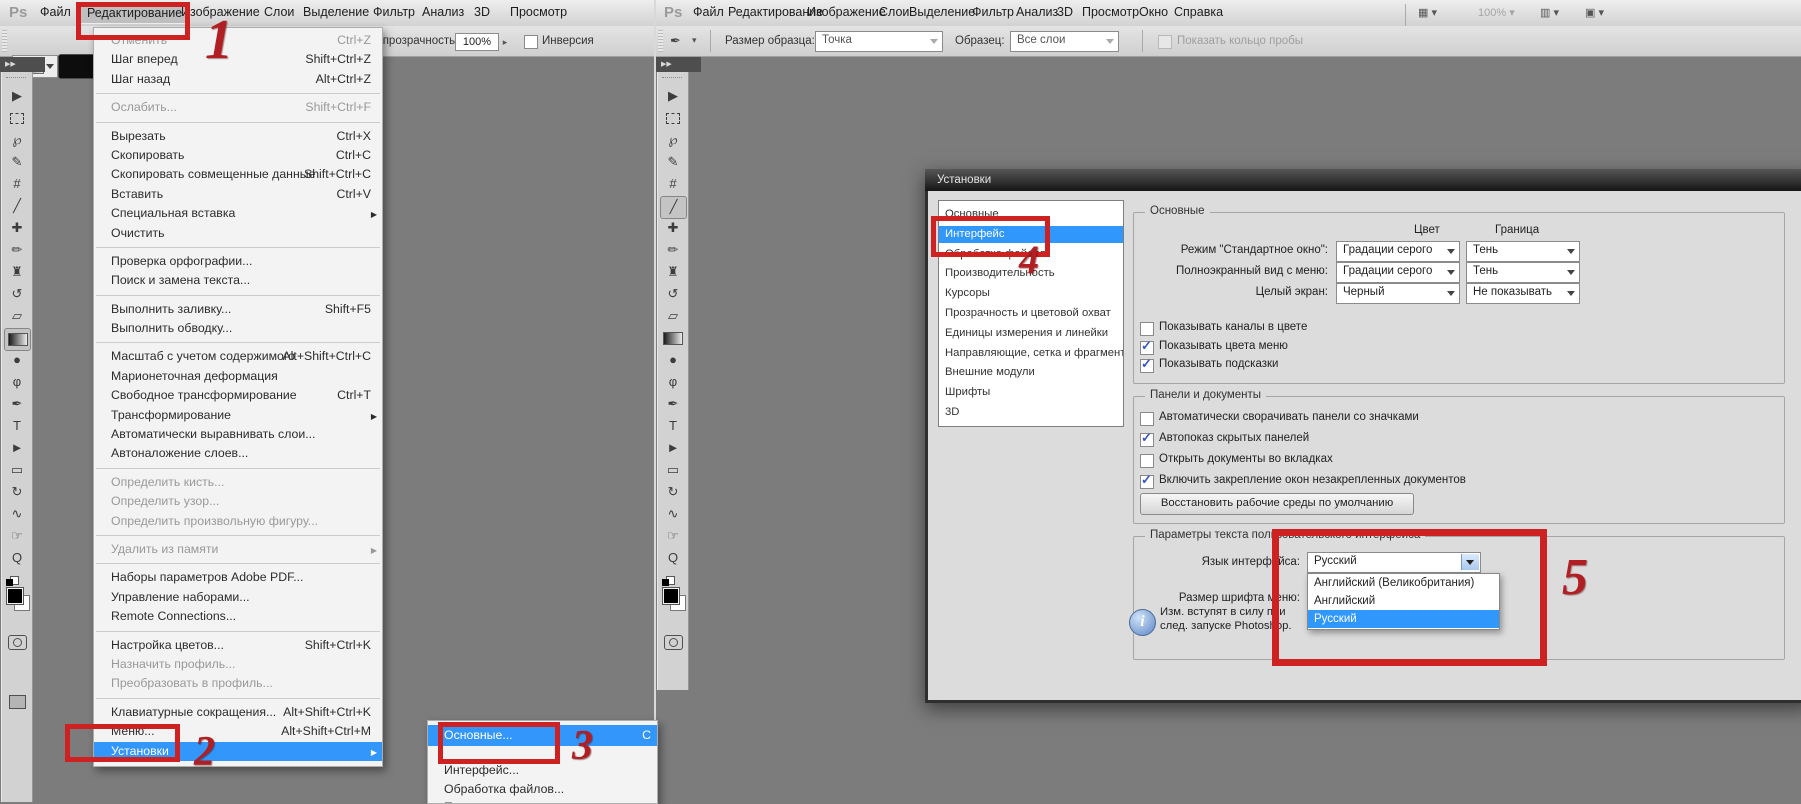 The height and width of the screenshot is (804, 1801). What do you see at coordinates (238, 107) in the screenshot?
I see `edit-menu-item-ослабить: Ослабить... Shift+Ctrl+F` at bounding box center [238, 107].